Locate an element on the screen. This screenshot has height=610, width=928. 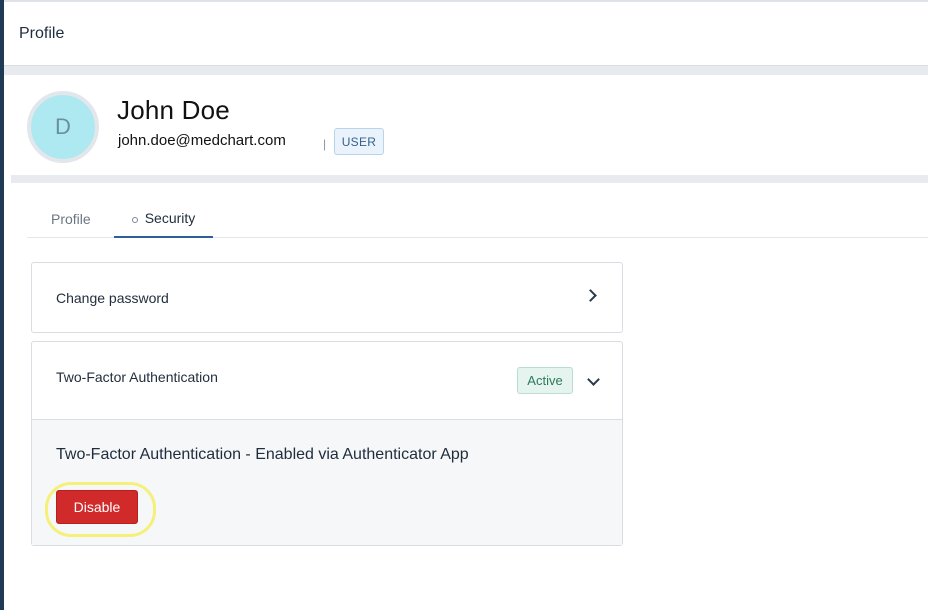
role-badge: USER is located at coordinates (359, 141).